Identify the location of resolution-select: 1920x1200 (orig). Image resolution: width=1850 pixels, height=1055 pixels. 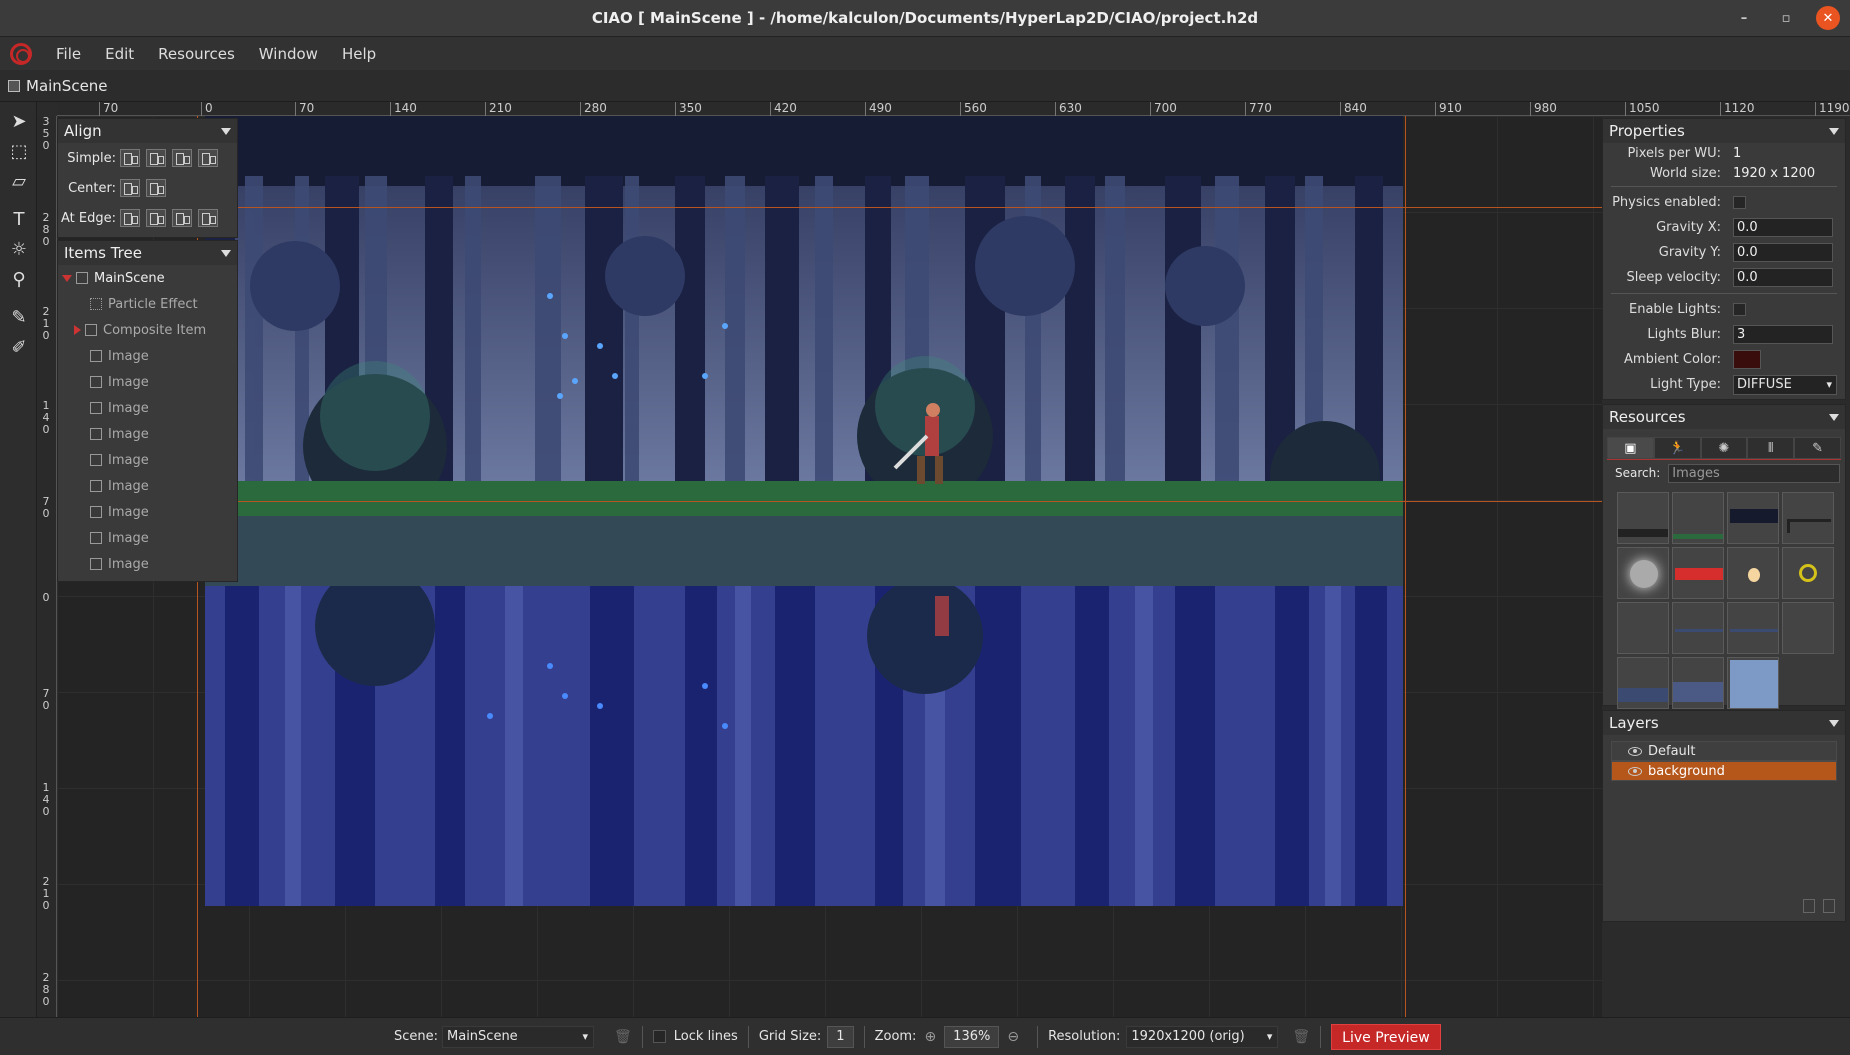
(1202, 1036).